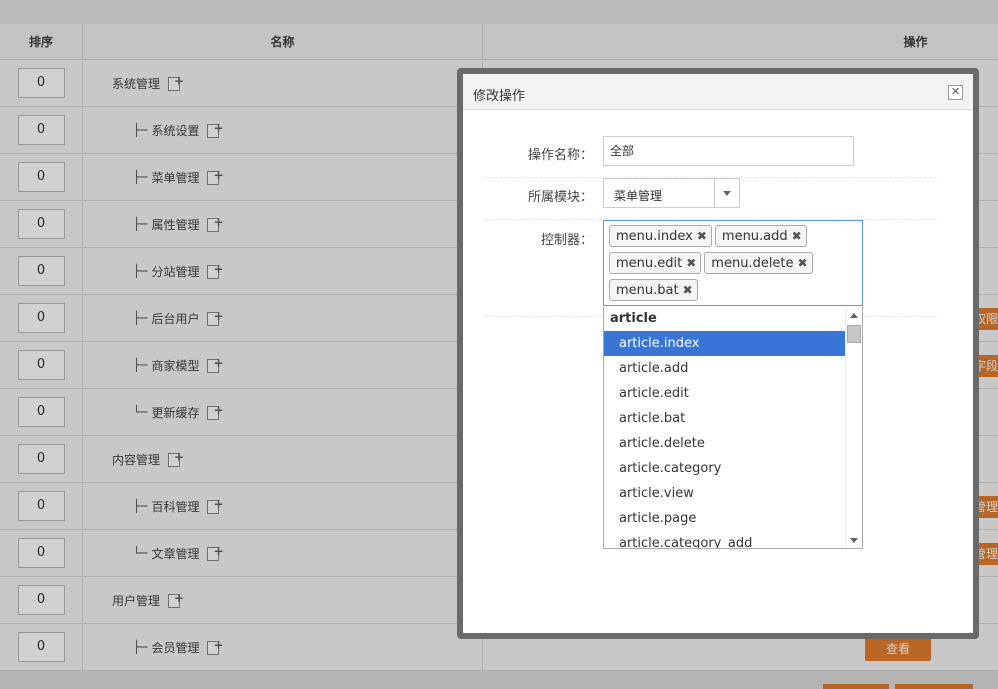  What do you see at coordinates (560, 197) in the screenshot?
I see `module-label: 所属模块：` at bounding box center [560, 197].